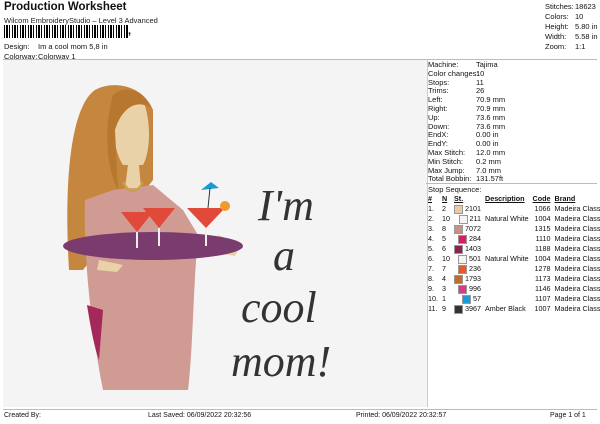 This screenshot has width=600, height=424. I want to click on thread-description: Natural White, so click(507, 218).